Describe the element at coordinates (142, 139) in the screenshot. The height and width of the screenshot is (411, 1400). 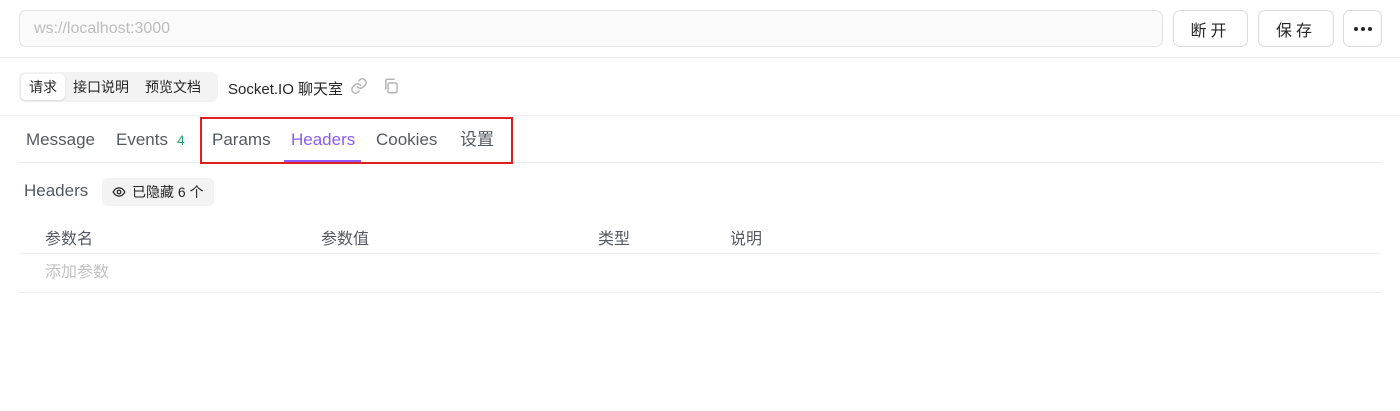
I see `tab-events-label: Events` at that location.